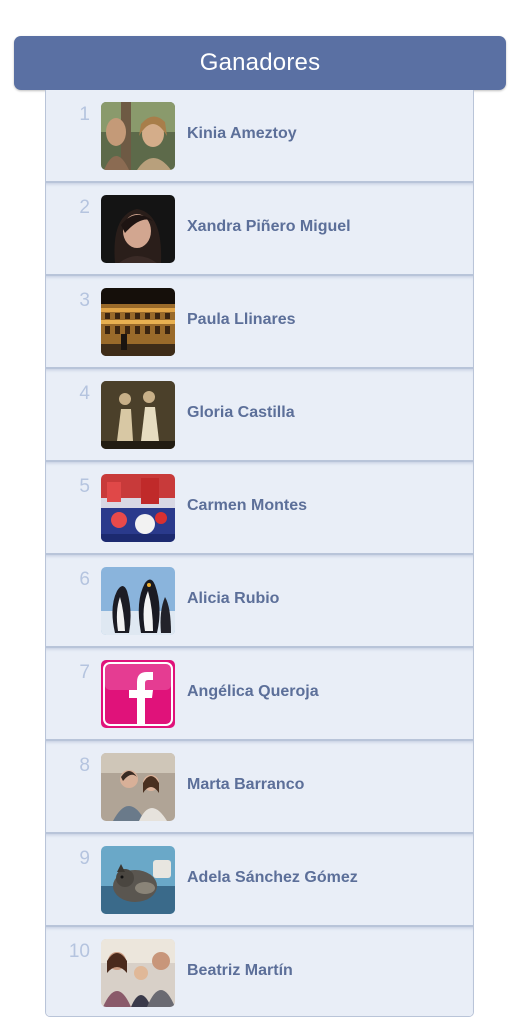  What do you see at coordinates (245, 785) in the screenshot?
I see `winner-name: Marta Barranco` at bounding box center [245, 785].